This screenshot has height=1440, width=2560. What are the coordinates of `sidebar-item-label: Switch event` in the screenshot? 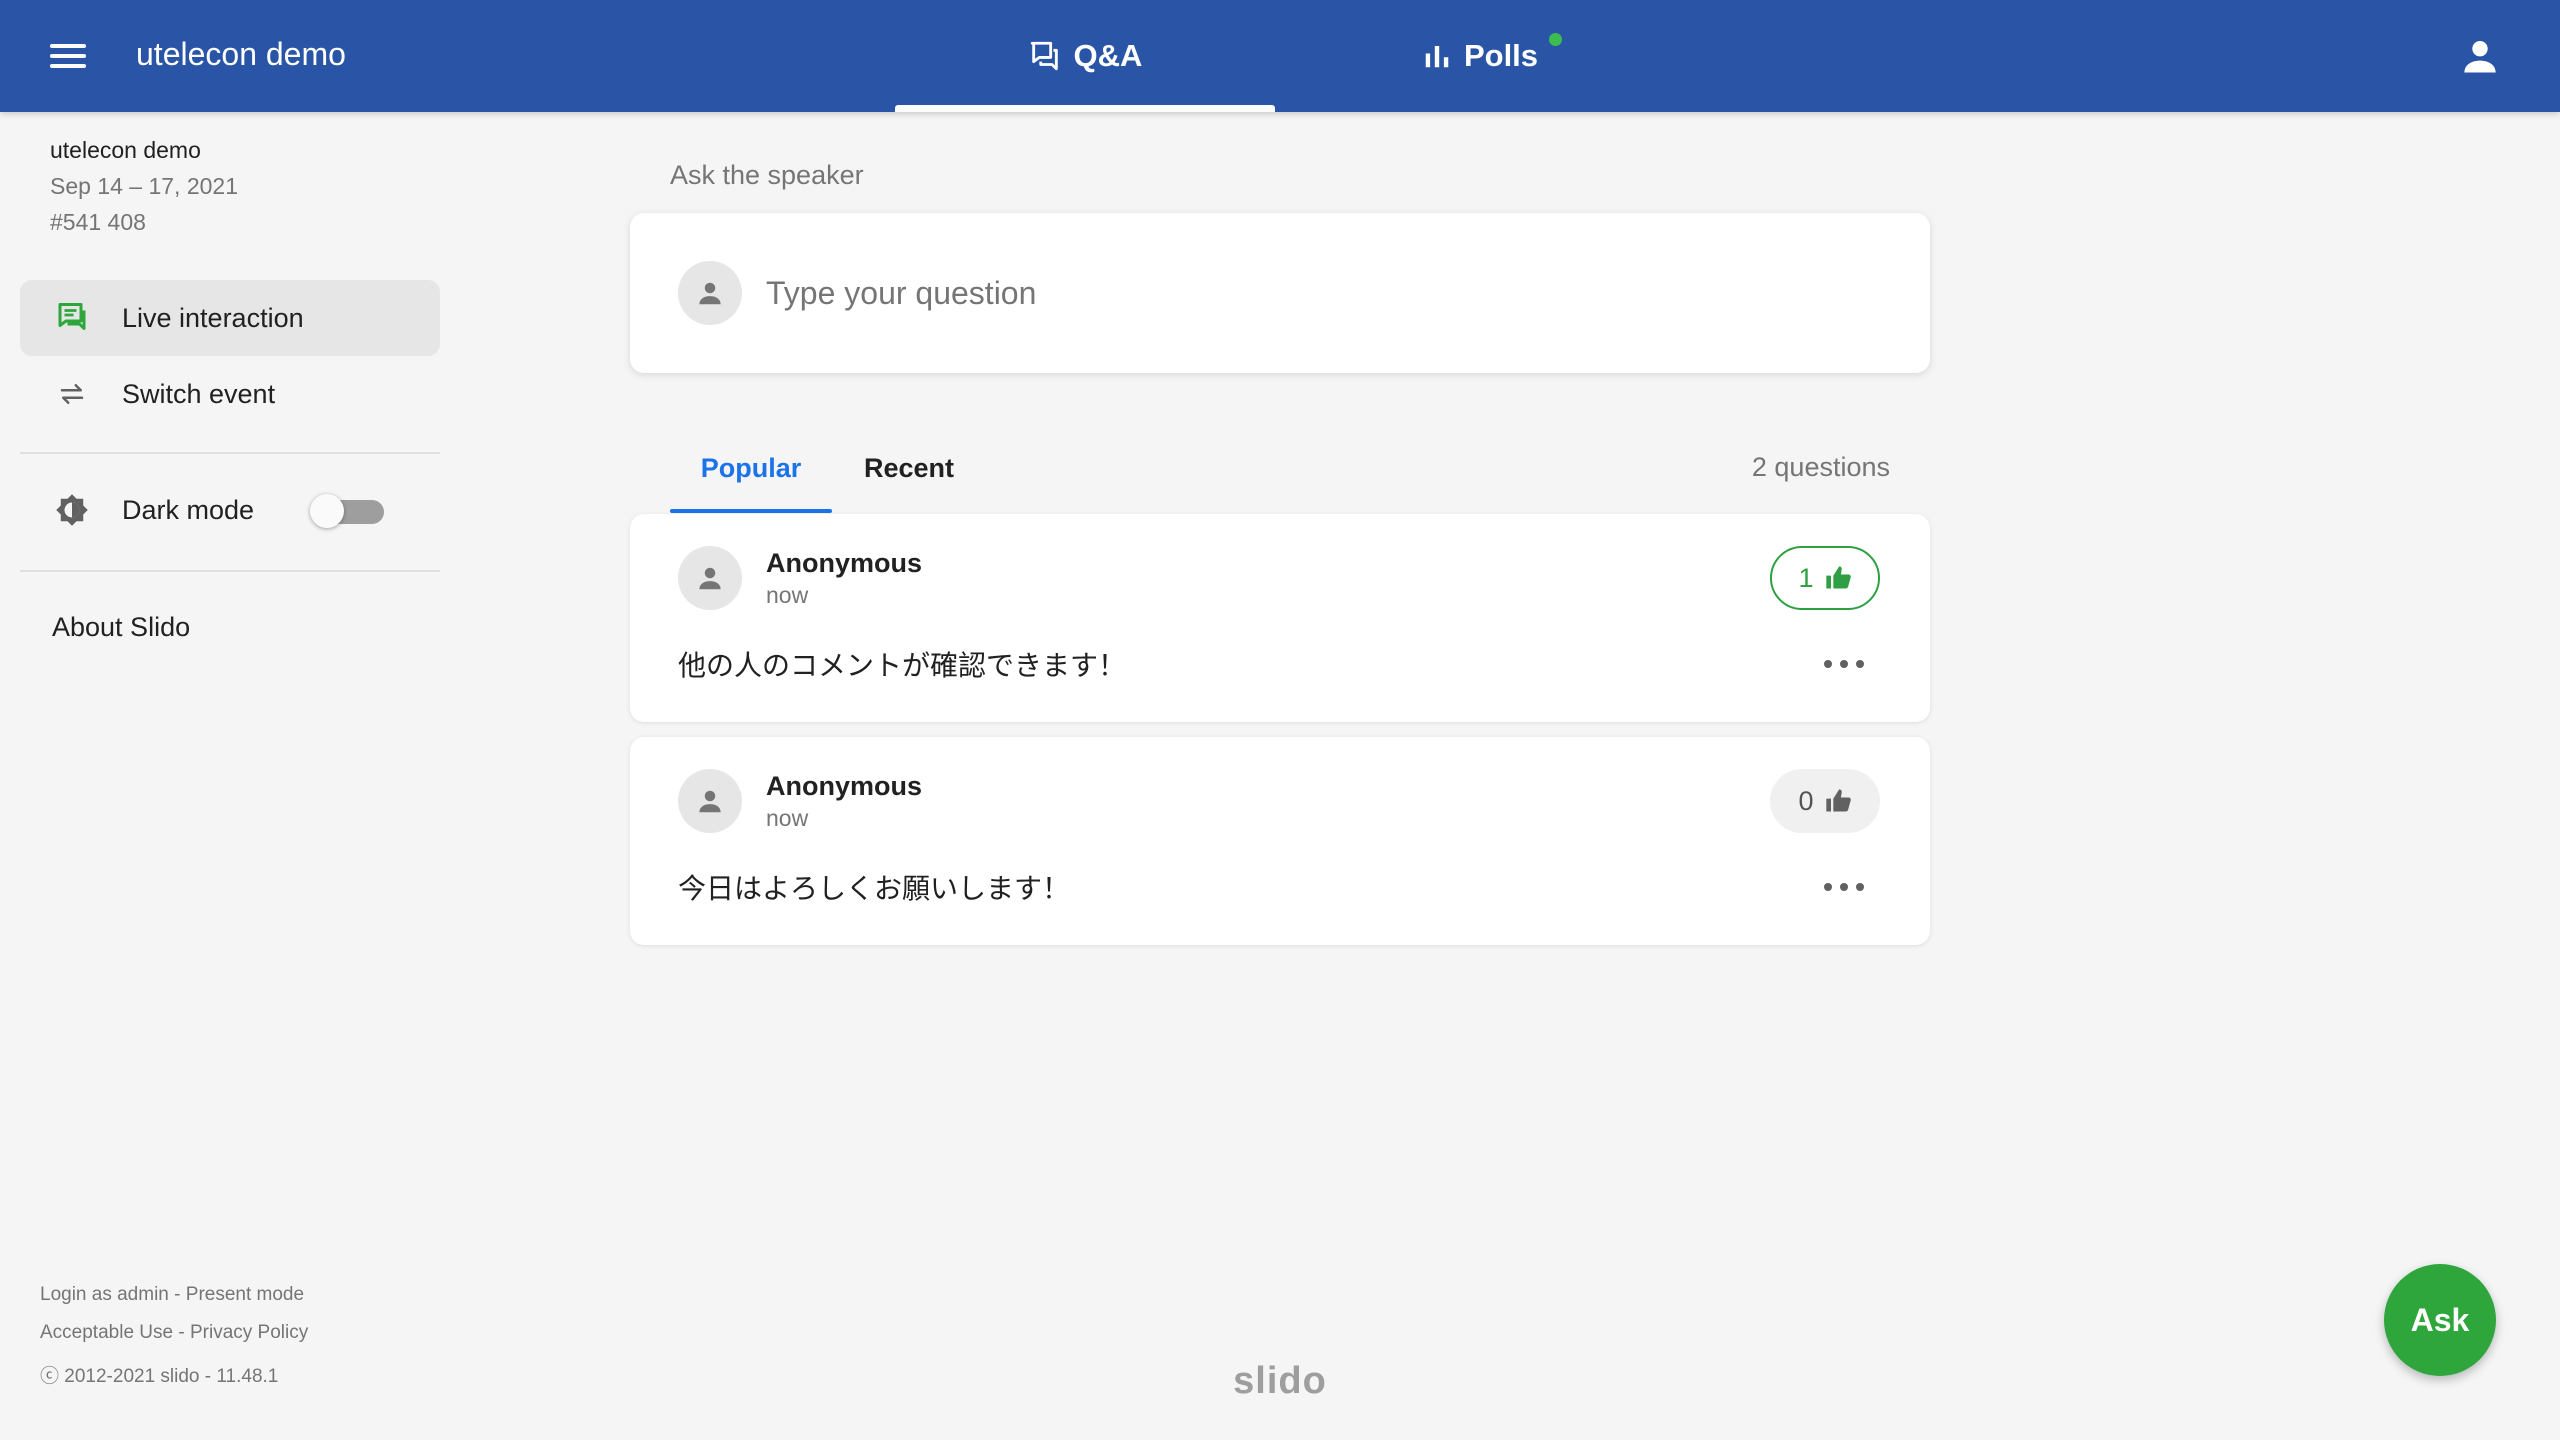 It's located at (199, 393).